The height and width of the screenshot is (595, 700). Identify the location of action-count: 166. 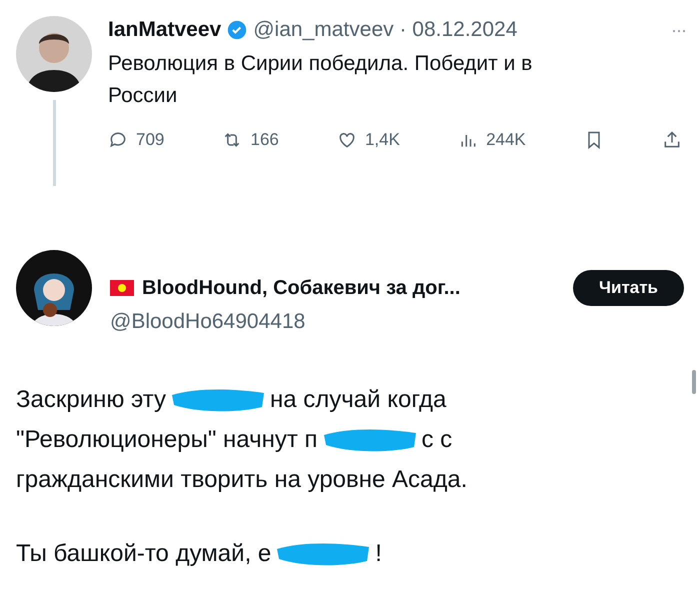
(264, 140).